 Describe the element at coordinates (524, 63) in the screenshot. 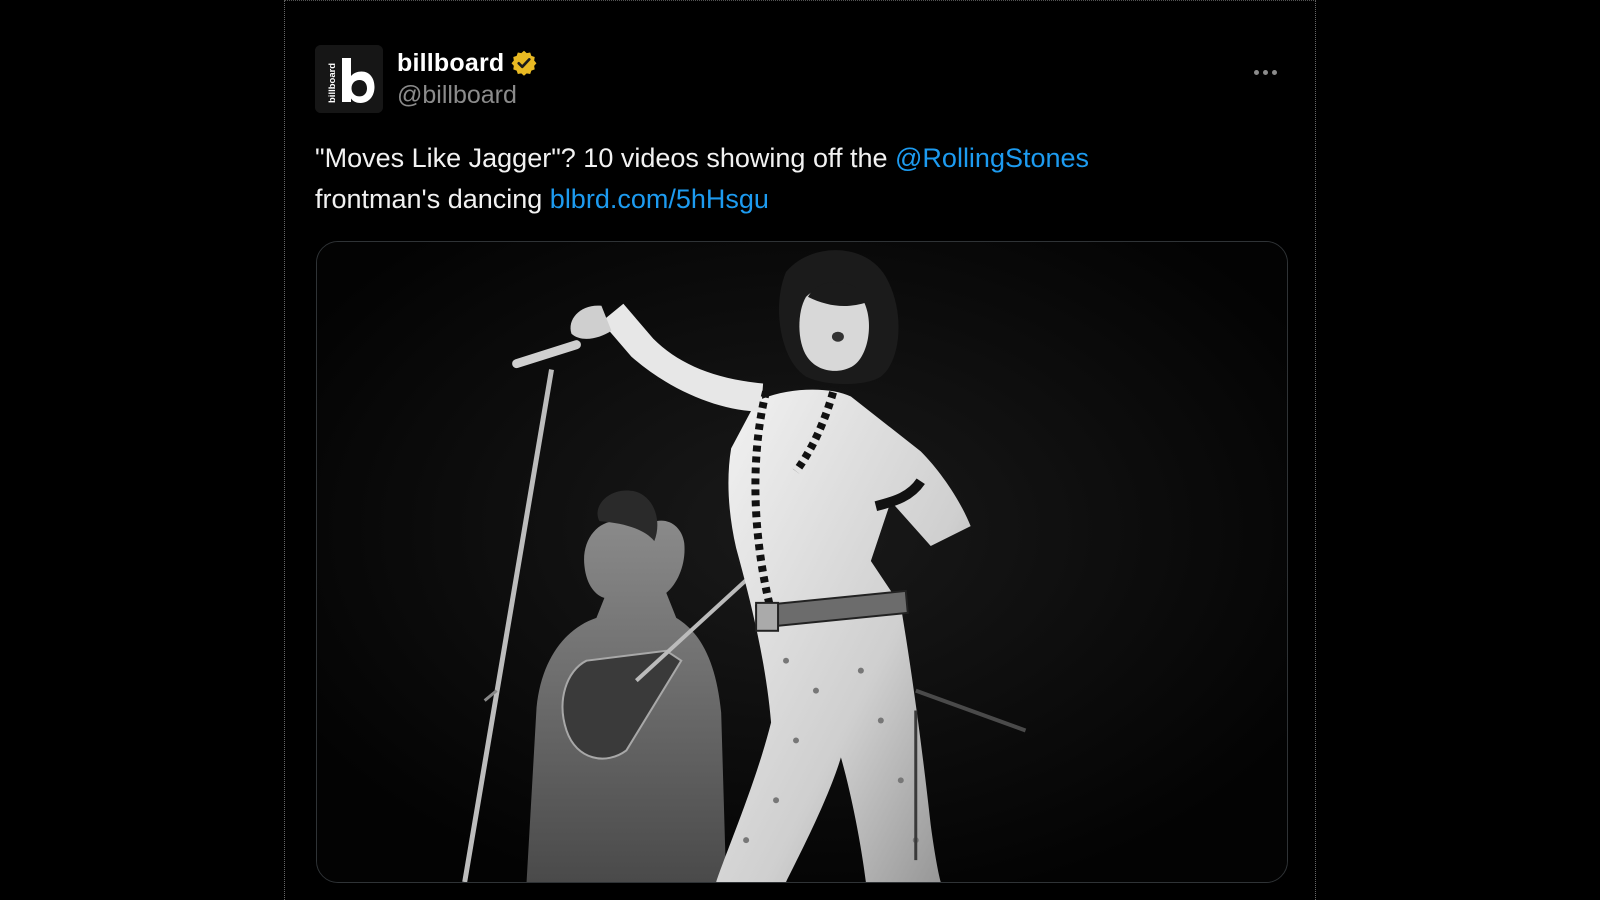

I see `gold-verified-badge-icon` at that location.